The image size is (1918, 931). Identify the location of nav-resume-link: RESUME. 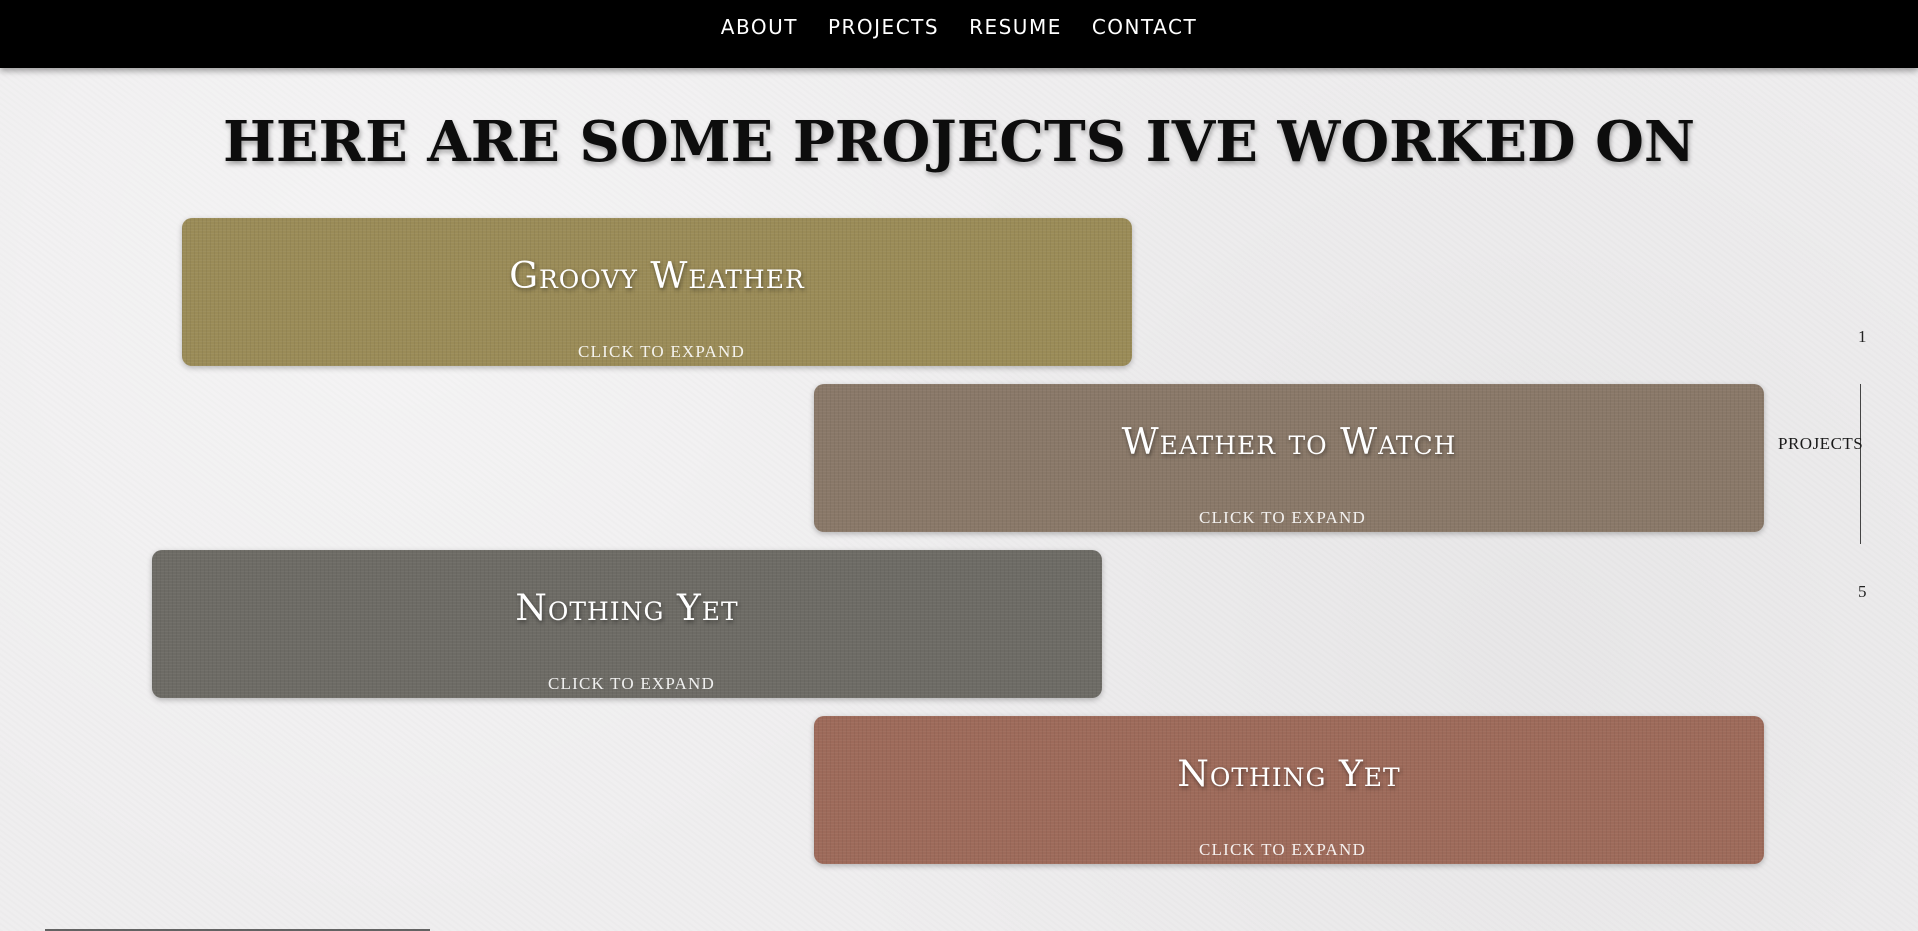
(1015, 27).